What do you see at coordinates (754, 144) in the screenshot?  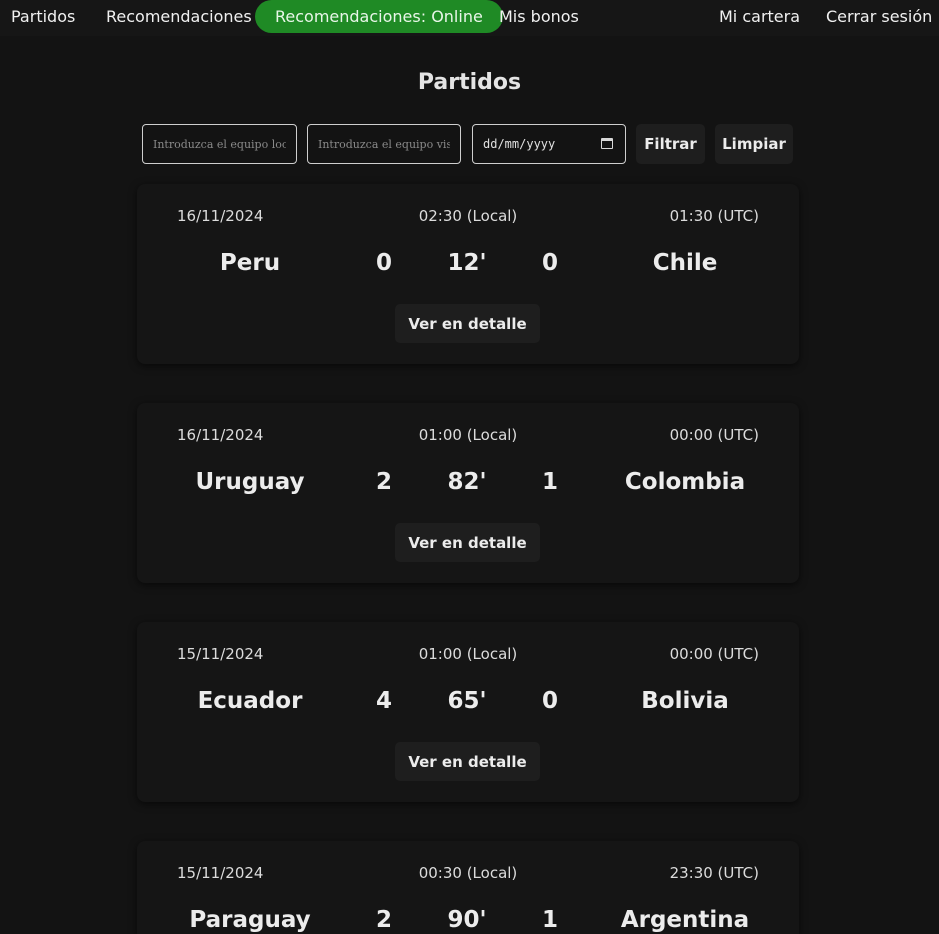 I see `clear-button: Limpiar` at bounding box center [754, 144].